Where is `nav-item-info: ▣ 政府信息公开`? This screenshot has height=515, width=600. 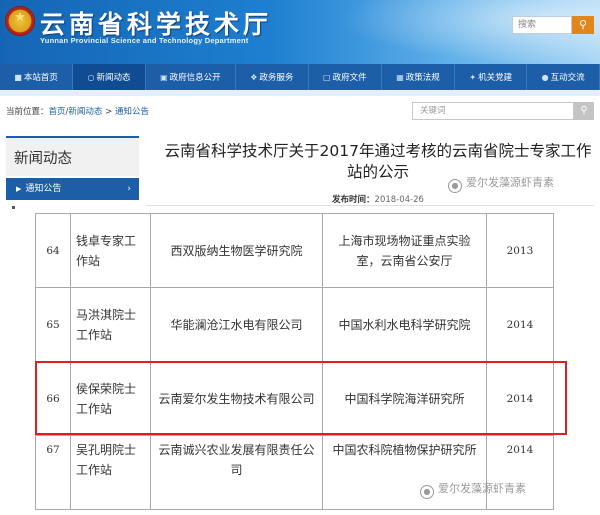
nav-item-info: ▣ 政府信息公开 is located at coordinates (191, 77).